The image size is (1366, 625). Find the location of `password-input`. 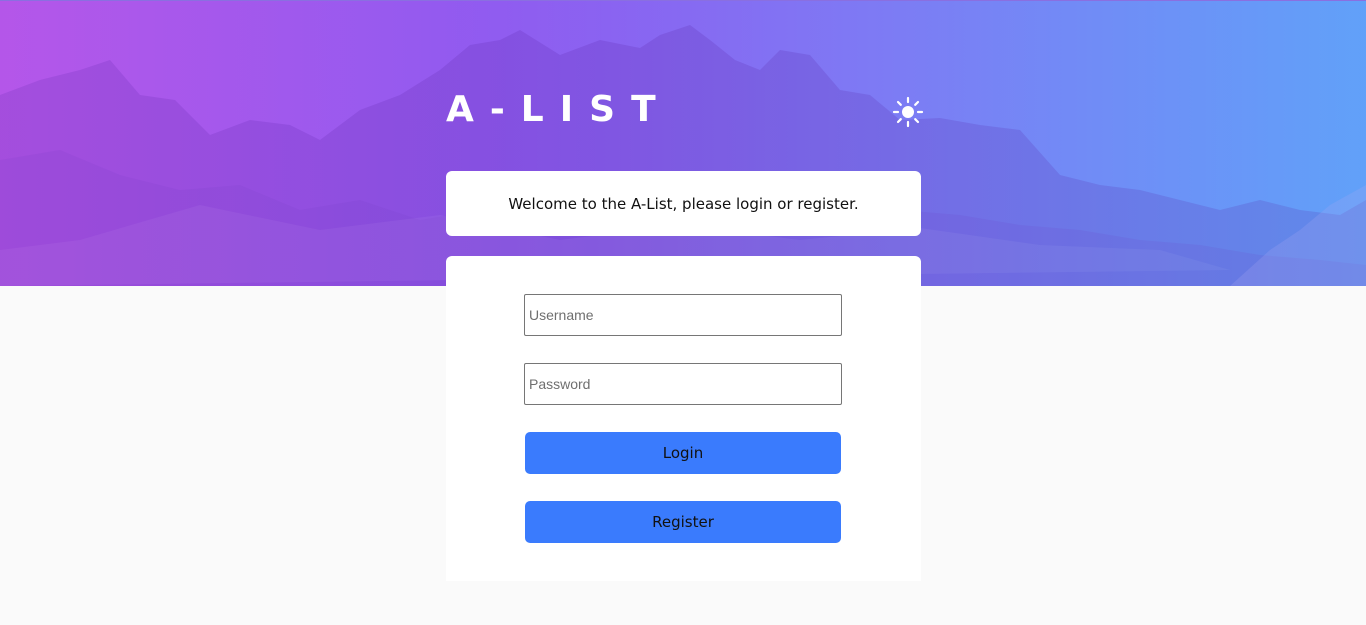

password-input is located at coordinates (683, 384).